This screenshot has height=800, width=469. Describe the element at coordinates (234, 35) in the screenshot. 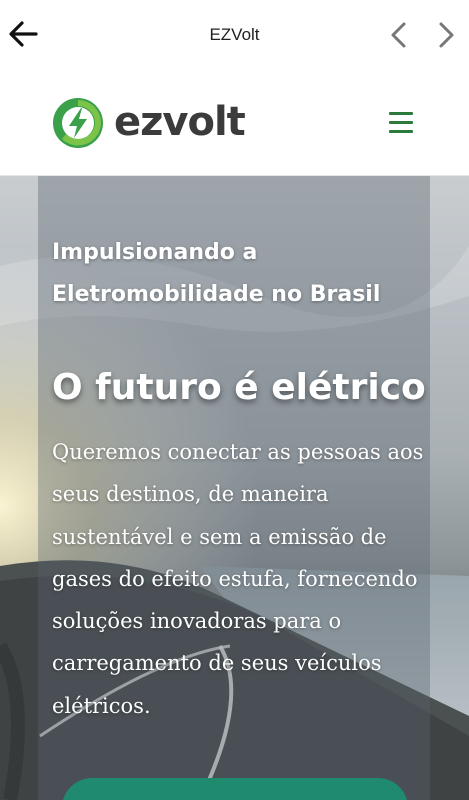

I see `browser-toolbar: EZVolt` at that location.